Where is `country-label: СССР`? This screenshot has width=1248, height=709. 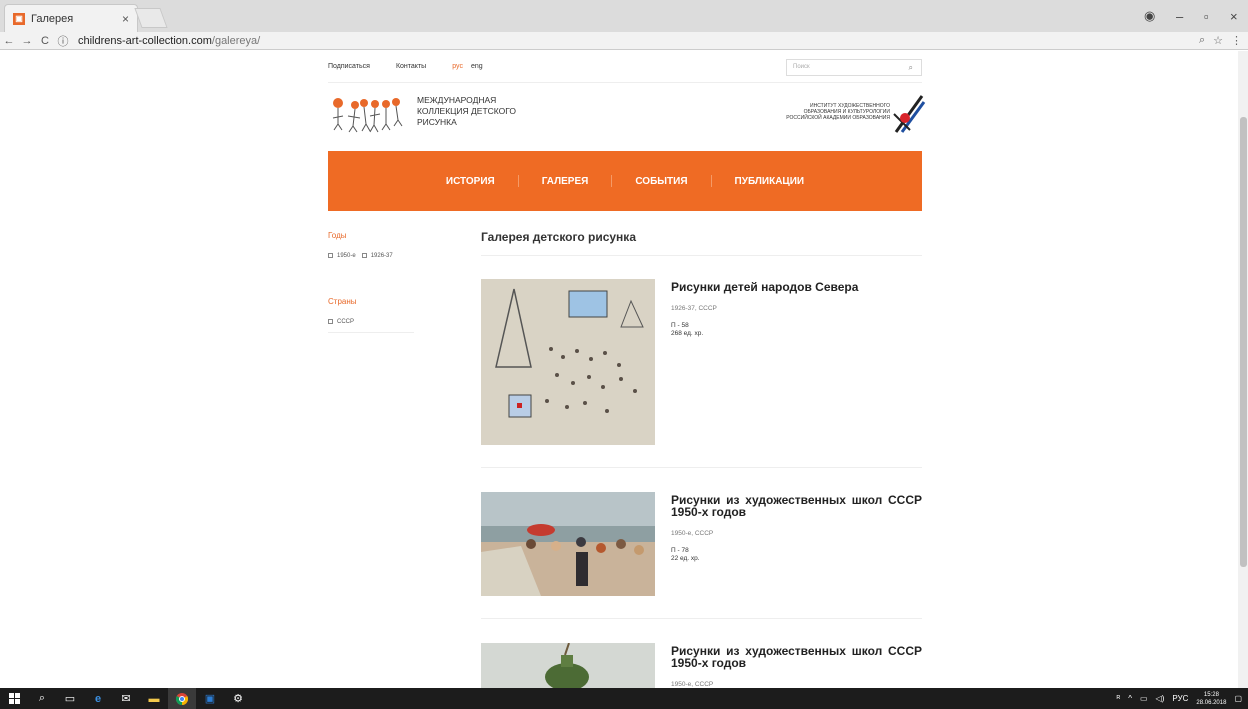
country-label: СССР is located at coordinates (346, 322).